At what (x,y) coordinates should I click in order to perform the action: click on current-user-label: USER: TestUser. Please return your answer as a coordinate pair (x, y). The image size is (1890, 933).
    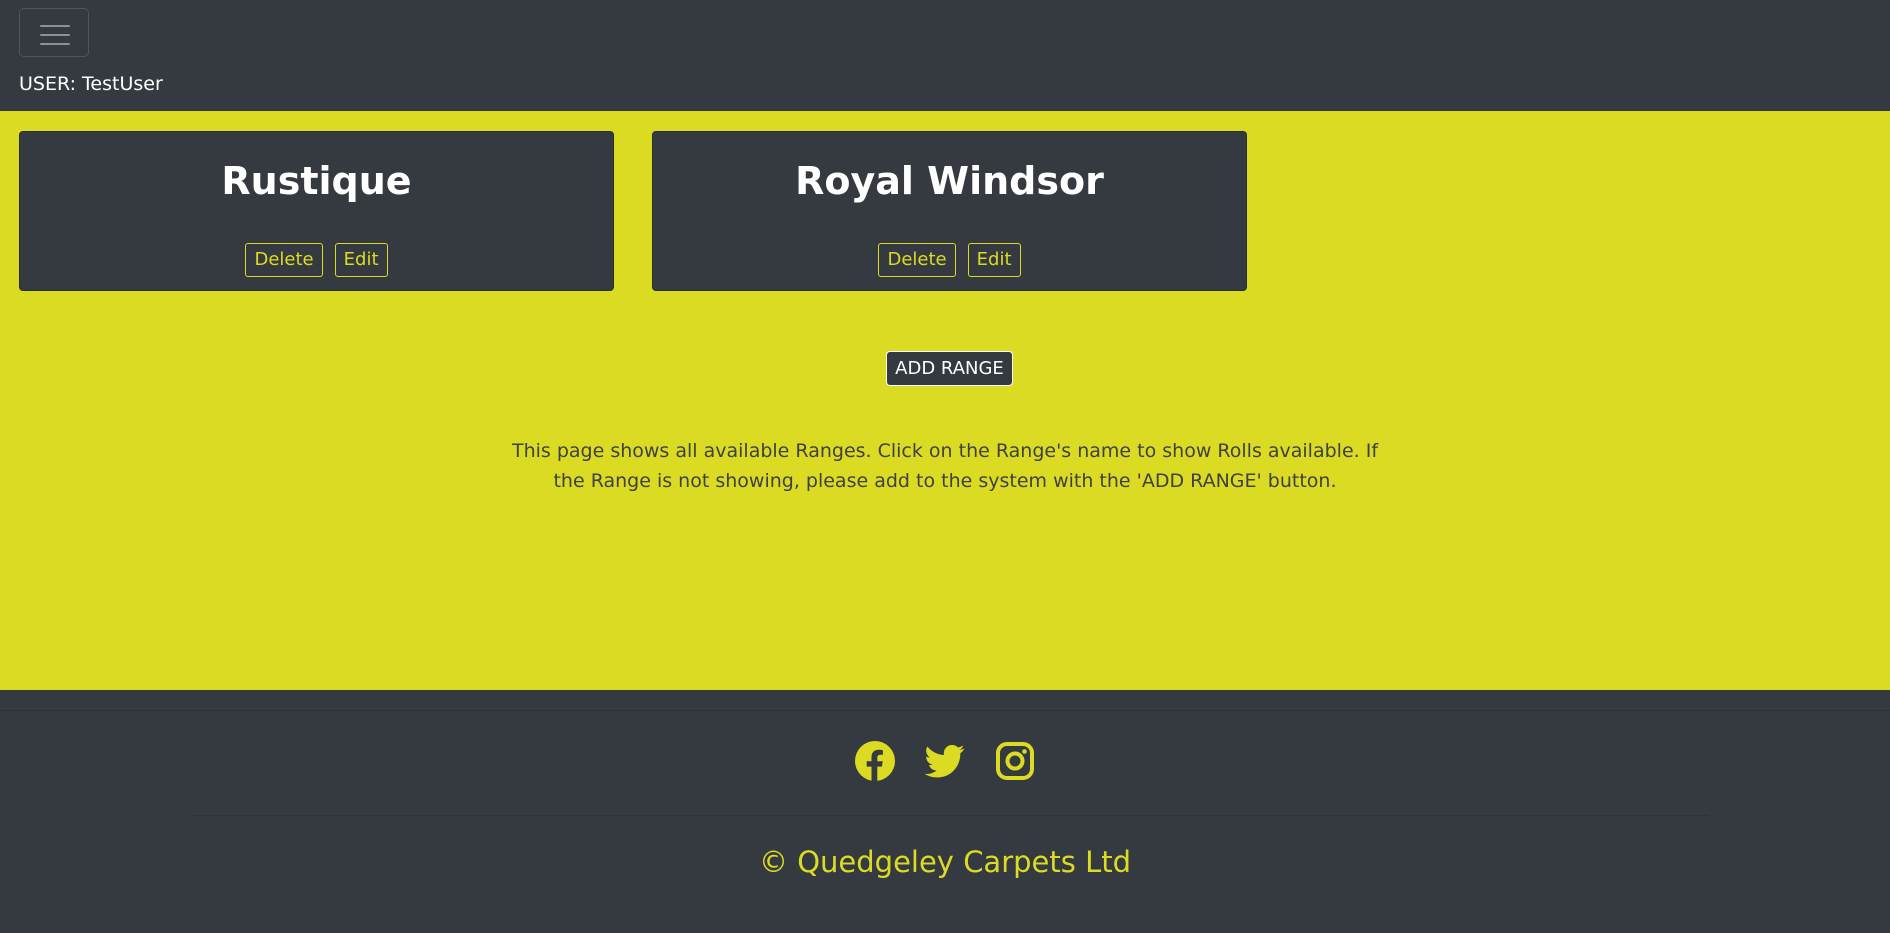
    Looking at the image, I should click on (91, 84).